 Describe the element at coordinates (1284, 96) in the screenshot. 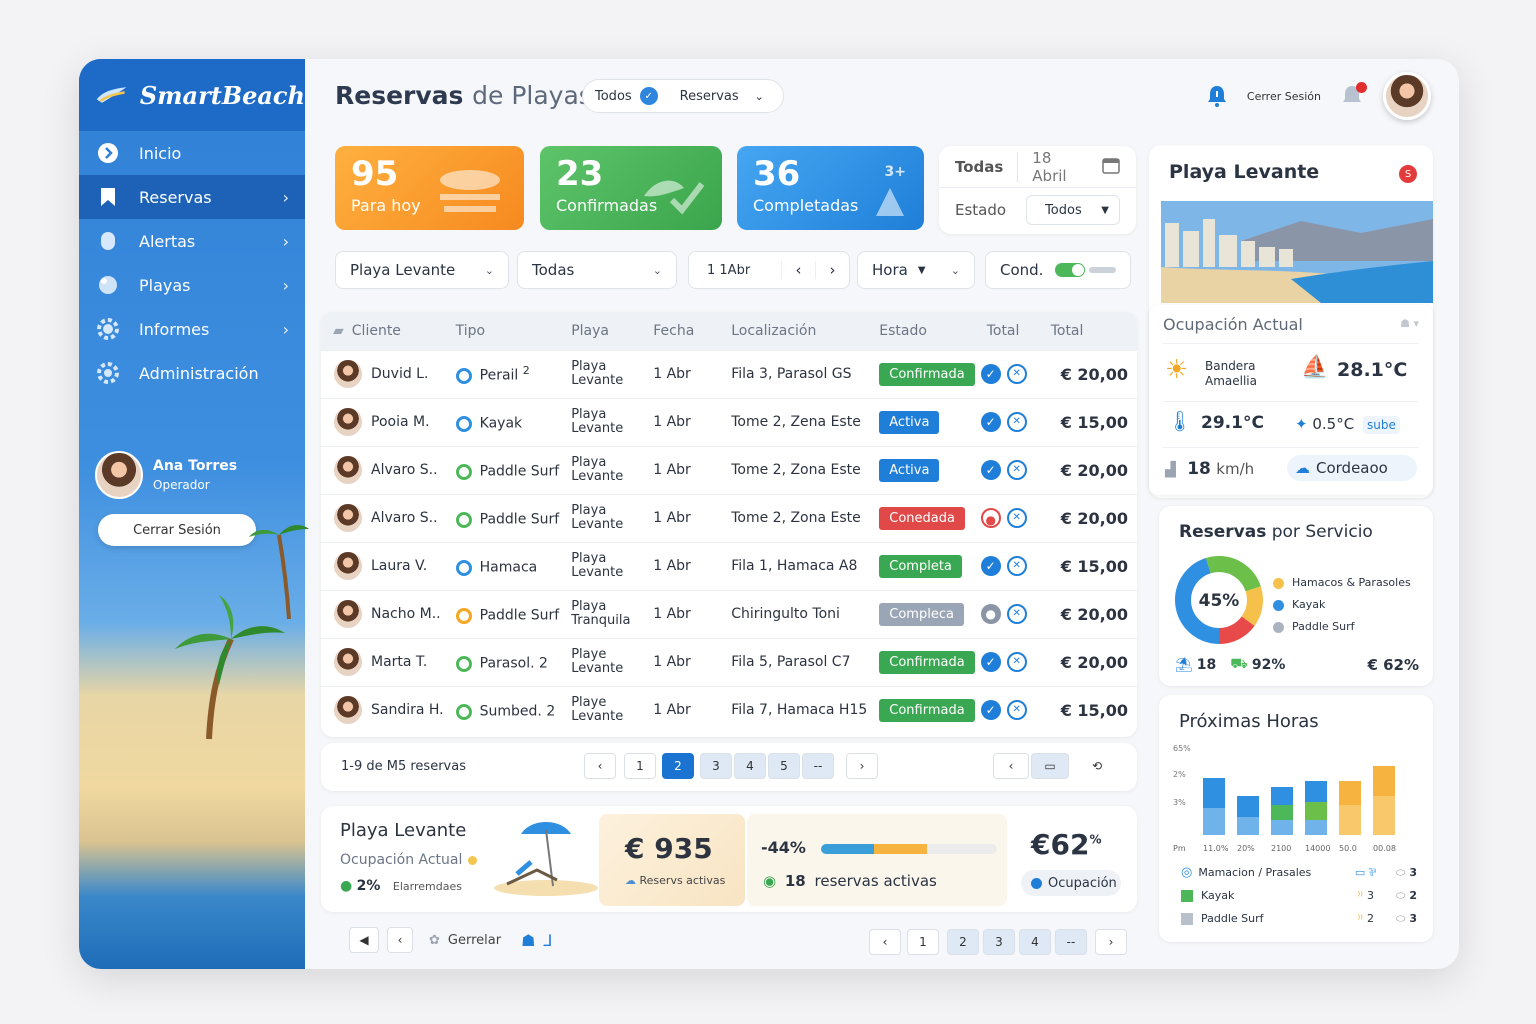

I see `session-link: Cerrer Sesión` at that location.